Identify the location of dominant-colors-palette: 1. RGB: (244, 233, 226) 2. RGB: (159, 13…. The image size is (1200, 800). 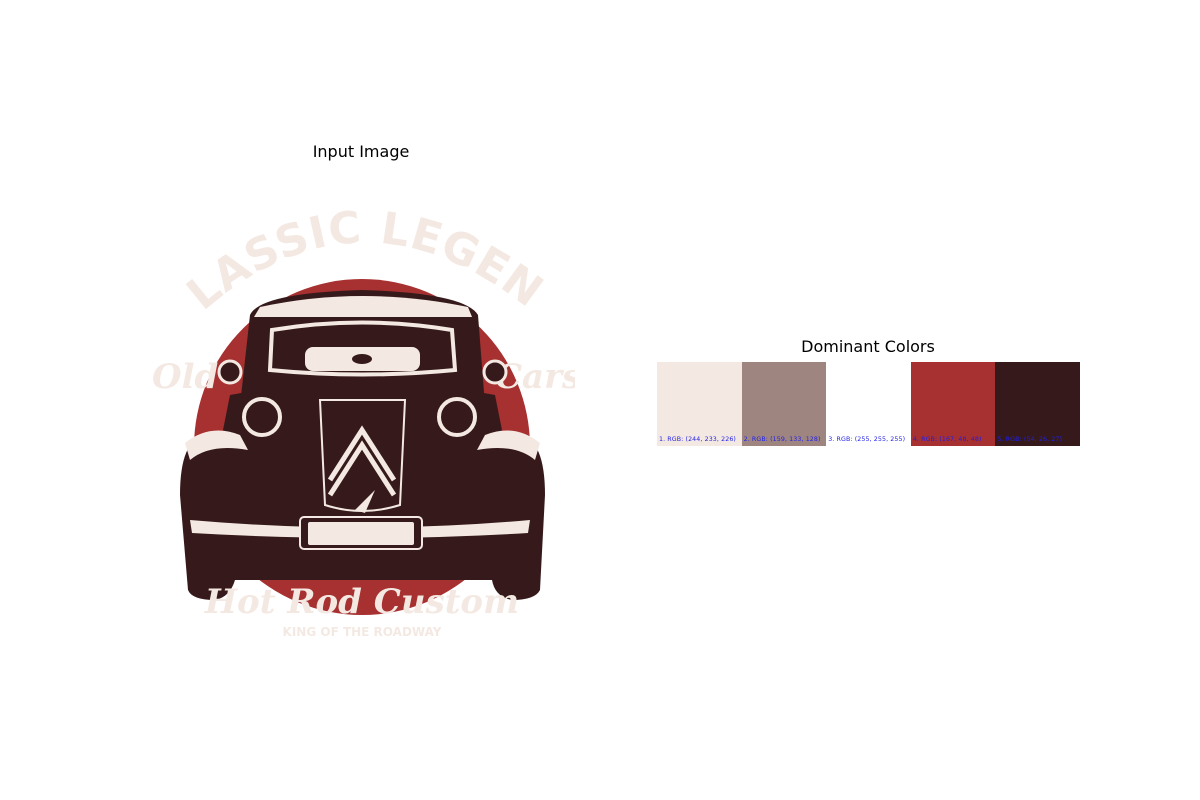
(868, 404).